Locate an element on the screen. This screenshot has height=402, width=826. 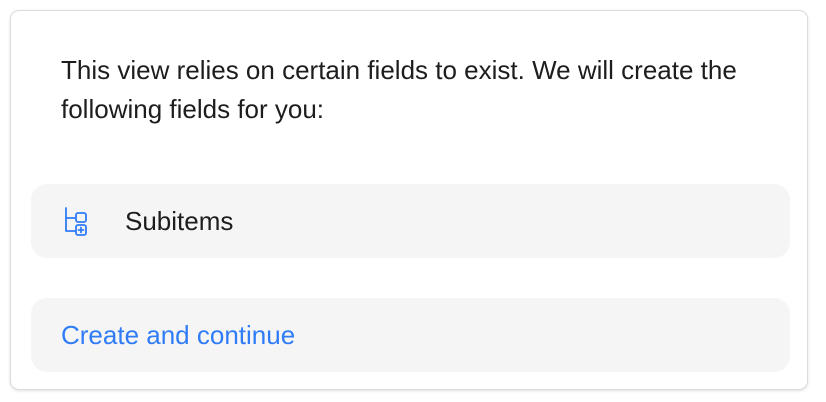
subitems-icon is located at coordinates (80, 222).